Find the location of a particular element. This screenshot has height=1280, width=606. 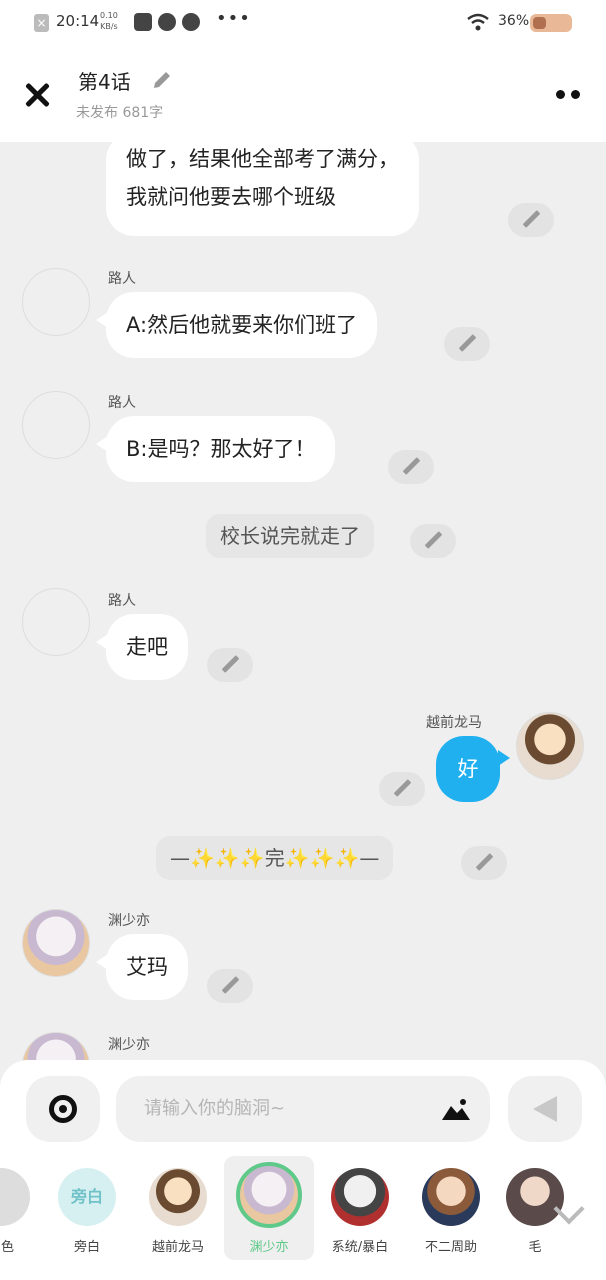

send-button is located at coordinates (545, 1109).